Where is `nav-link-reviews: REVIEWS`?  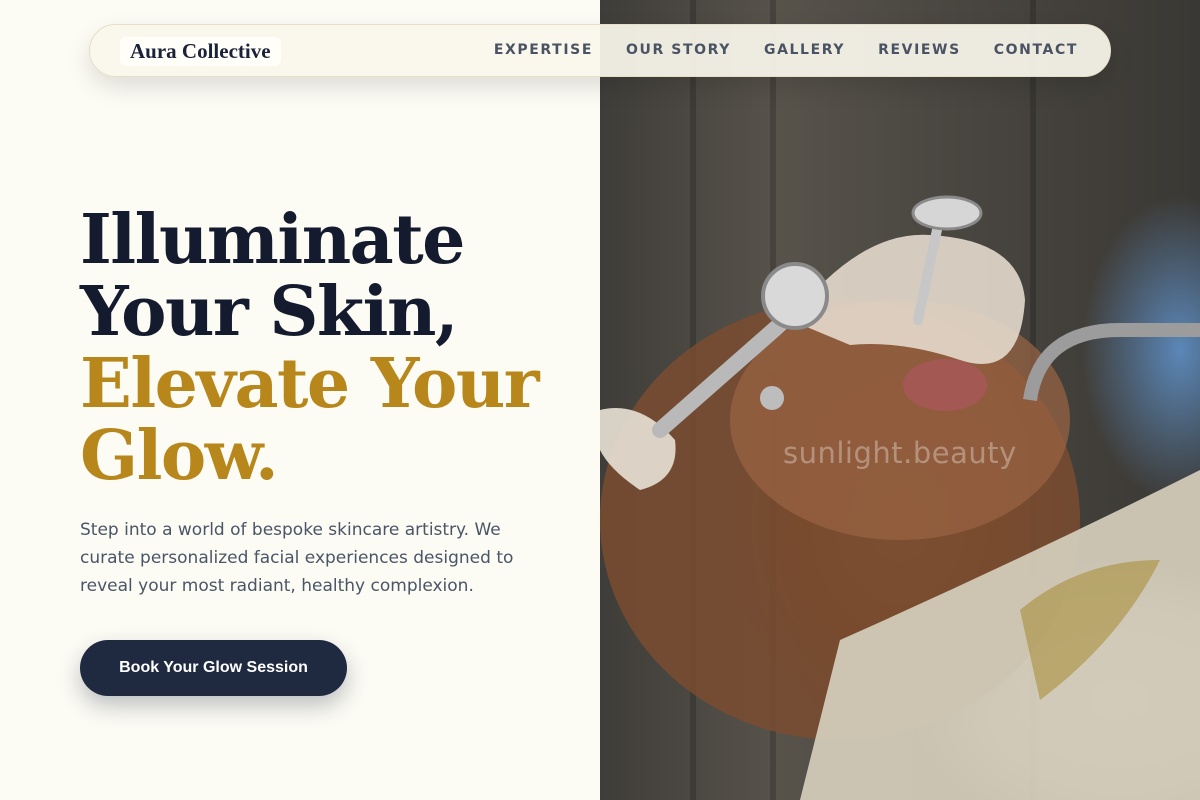
nav-link-reviews: REVIEWS is located at coordinates (919, 50).